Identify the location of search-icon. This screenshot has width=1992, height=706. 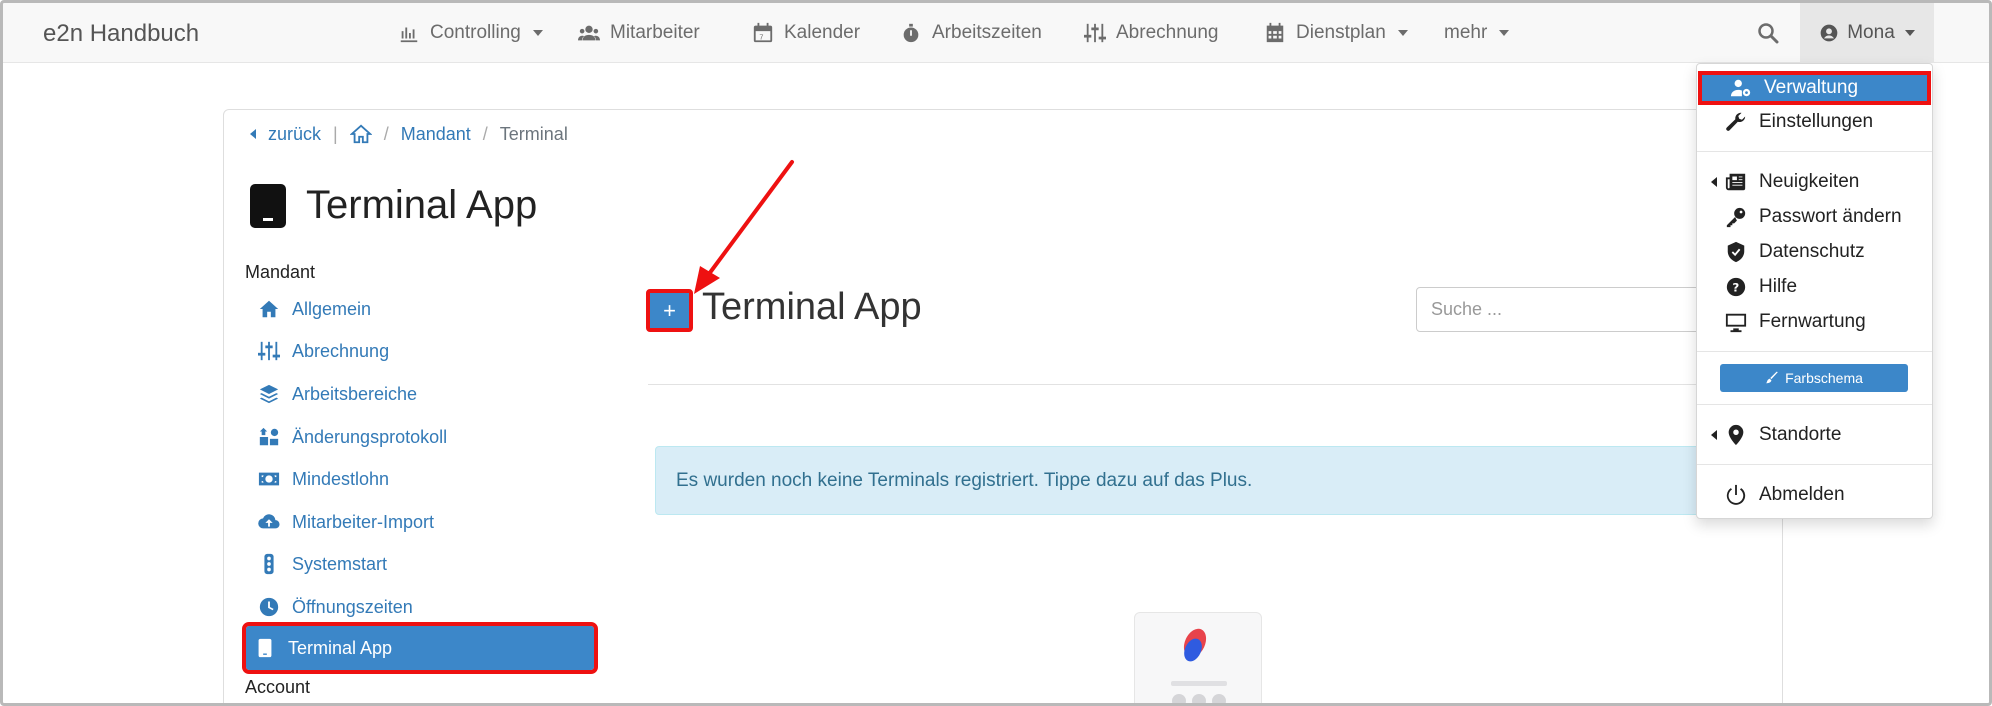
(1768, 33).